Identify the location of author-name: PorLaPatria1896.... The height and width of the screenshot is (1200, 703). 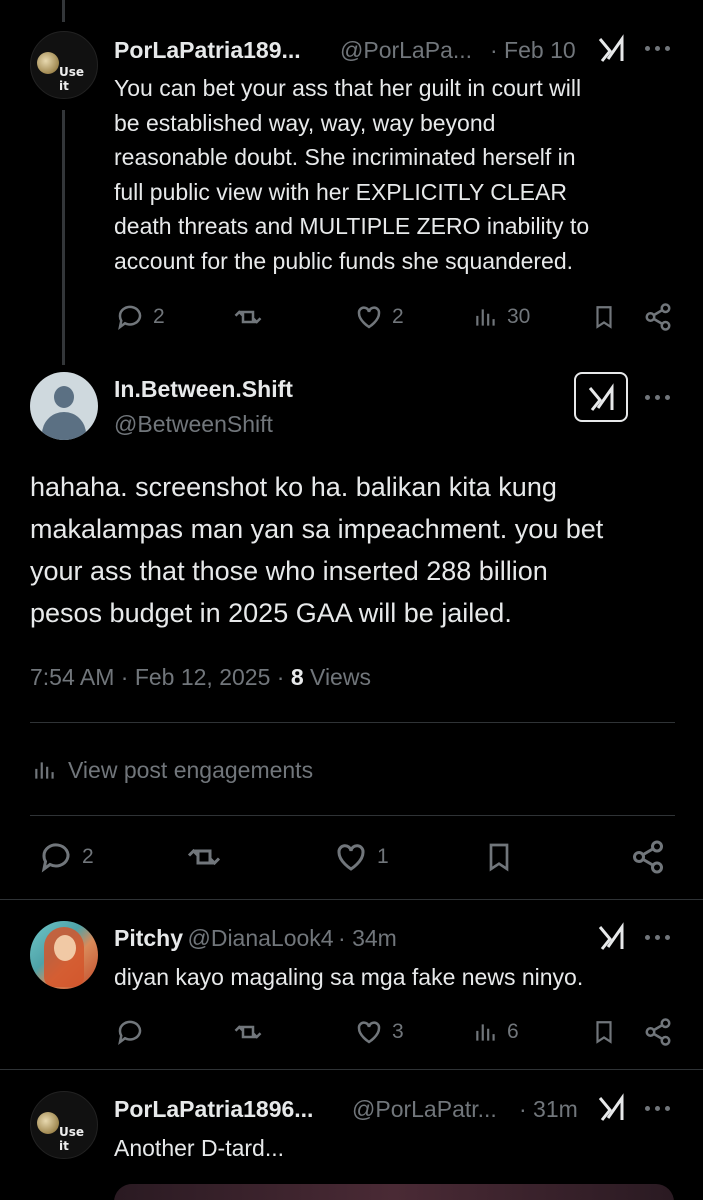
(213, 1109).